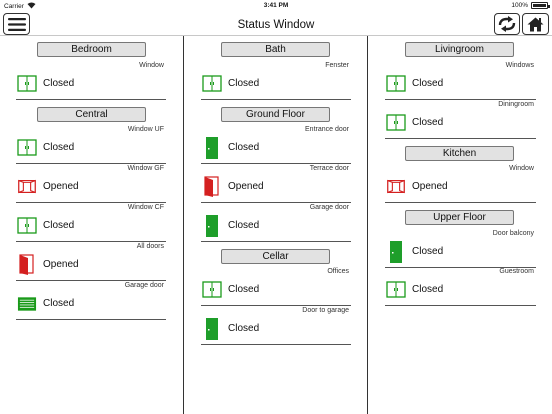 The image size is (552, 414). What do you see at coordinates (276, 326) in the screenshot?
I see `status-item: Door to garage Closed` at bounding box center [276, 326].